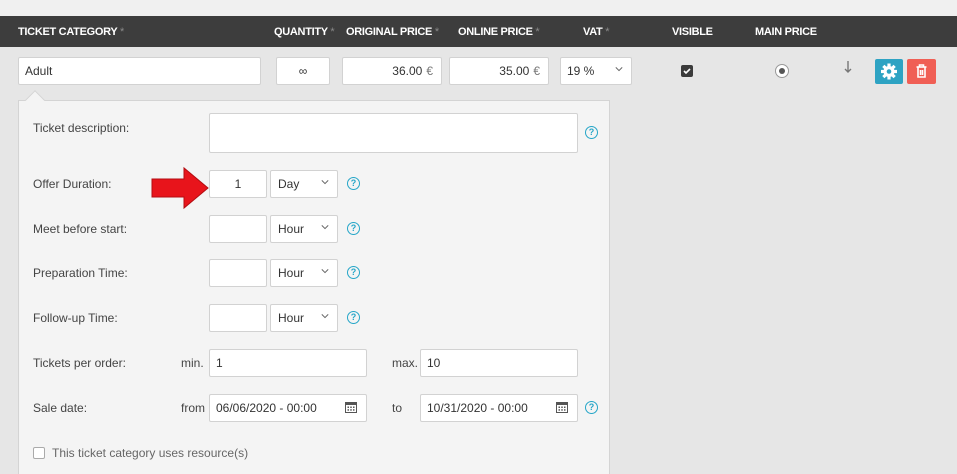 The image size is (957, 474). I want to click on sale-date-from-value: 06/06/2020 - 00:00, so click(266, 408).